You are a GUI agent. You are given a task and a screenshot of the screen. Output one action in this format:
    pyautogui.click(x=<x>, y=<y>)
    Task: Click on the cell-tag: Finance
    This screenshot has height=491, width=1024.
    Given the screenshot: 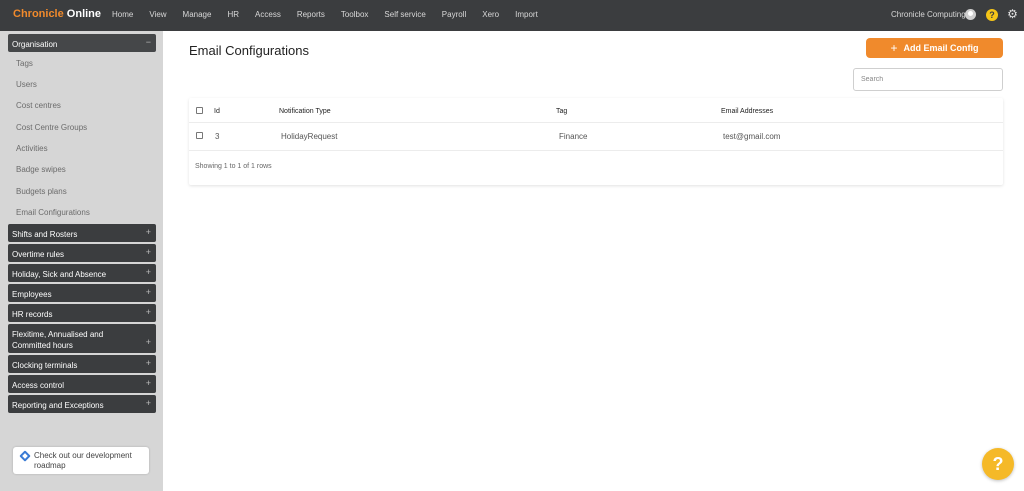 What is the action you would take?
    pyautogui.click(x=573, y=136)
    